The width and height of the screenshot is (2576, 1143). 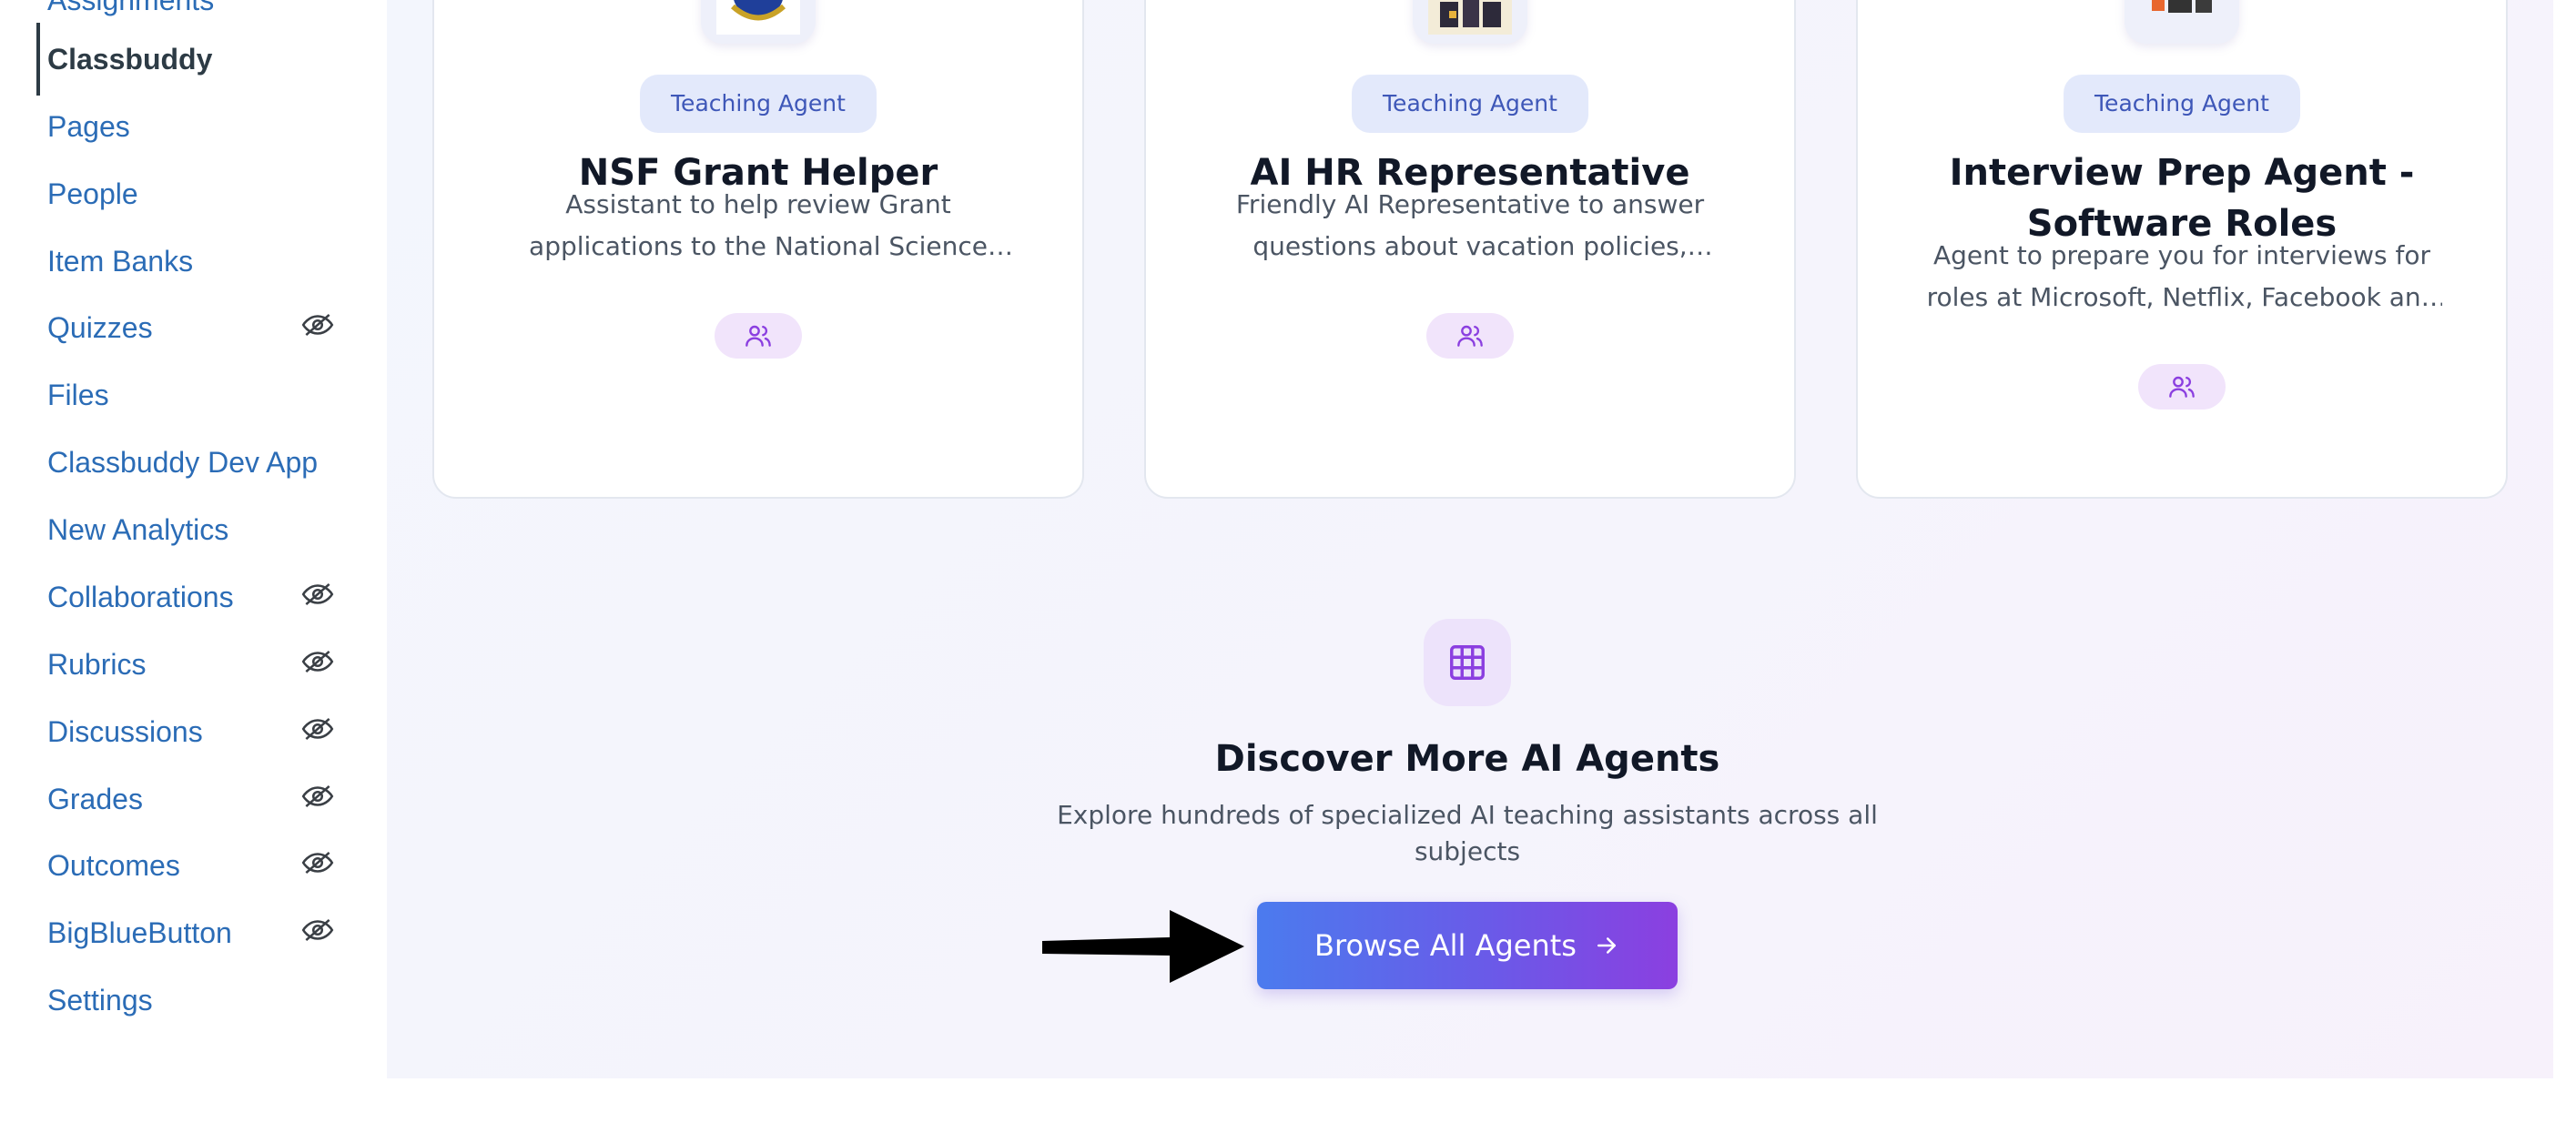 What do you see at coordinates (193, 731) in the screenshot?
I see `sidebar-item-discussions: Discussions` at bounding box center [193, 731].